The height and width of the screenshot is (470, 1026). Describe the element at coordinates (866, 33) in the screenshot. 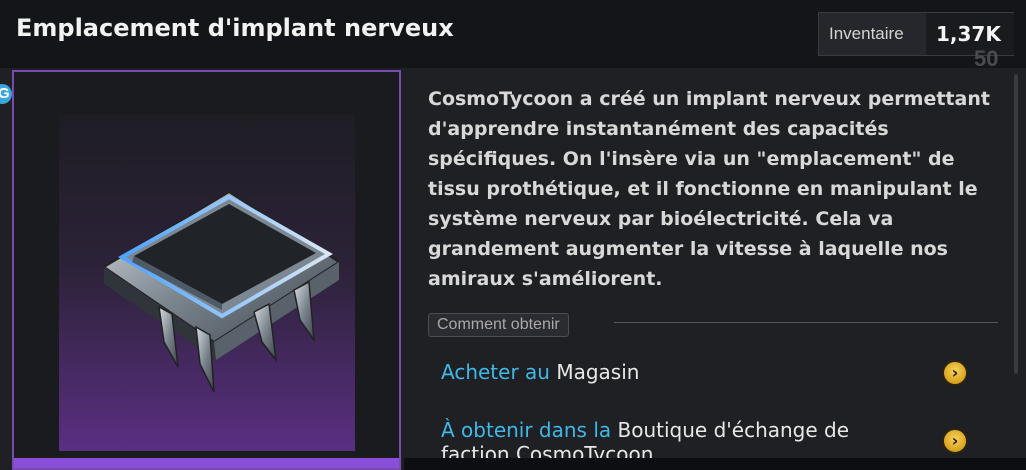

I see `inventory-label: Inventaire` at that location.